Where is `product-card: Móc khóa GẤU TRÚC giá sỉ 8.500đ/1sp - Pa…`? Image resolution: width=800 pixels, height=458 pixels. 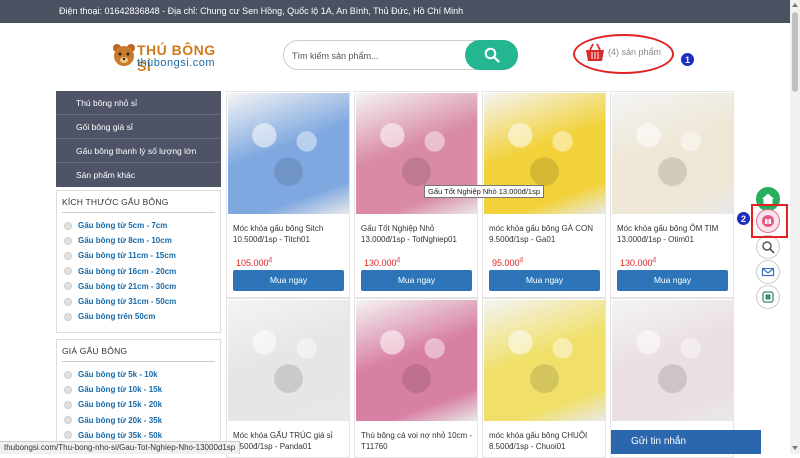
product-card: Móc khóa GẤU TRÚC giá sỉ 8.500đ/1sp - Pa… is located at coordinates (288, 378).